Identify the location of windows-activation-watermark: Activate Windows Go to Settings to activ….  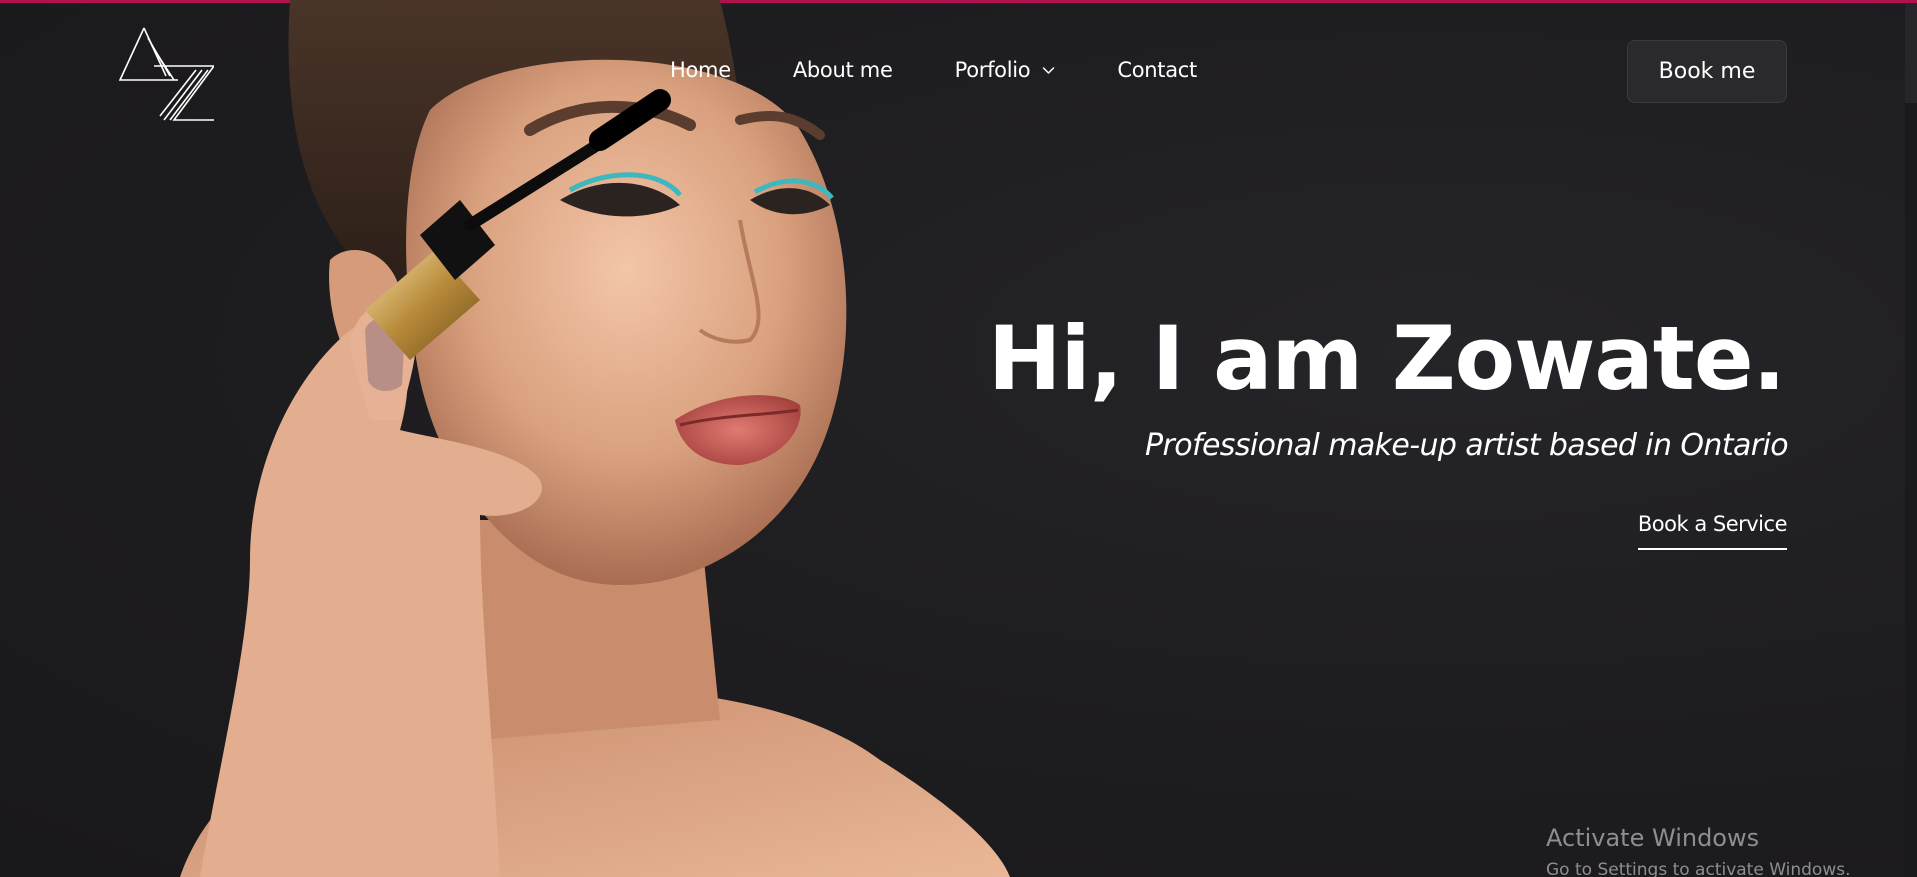
(1698, 850).